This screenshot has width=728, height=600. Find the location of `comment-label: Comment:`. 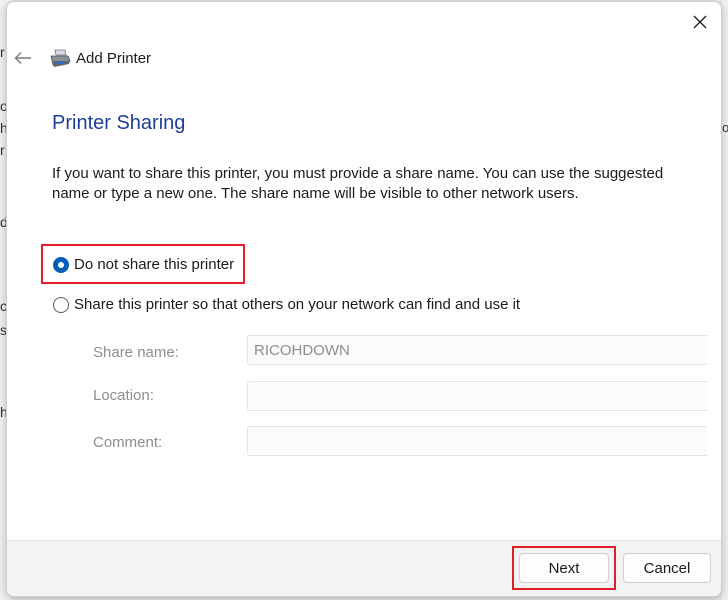

comment-label: Comment: is located at coordinates (128, 442).